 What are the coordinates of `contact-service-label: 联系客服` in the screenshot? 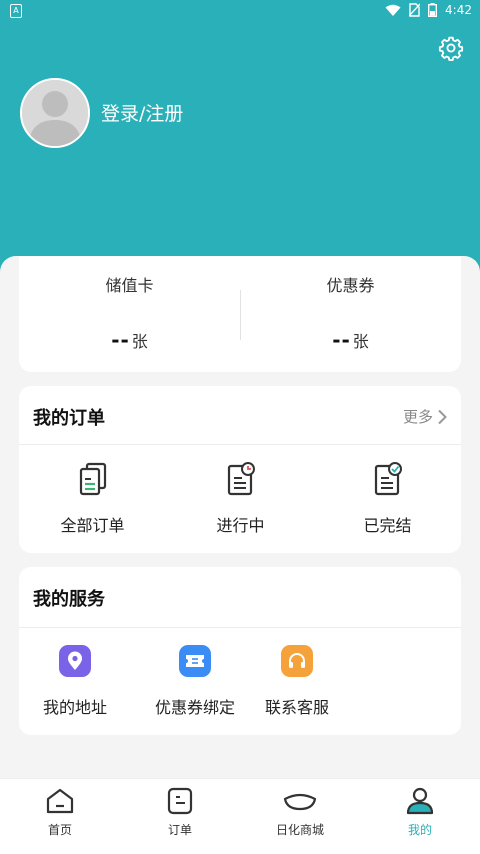 It's located at (296, 707).